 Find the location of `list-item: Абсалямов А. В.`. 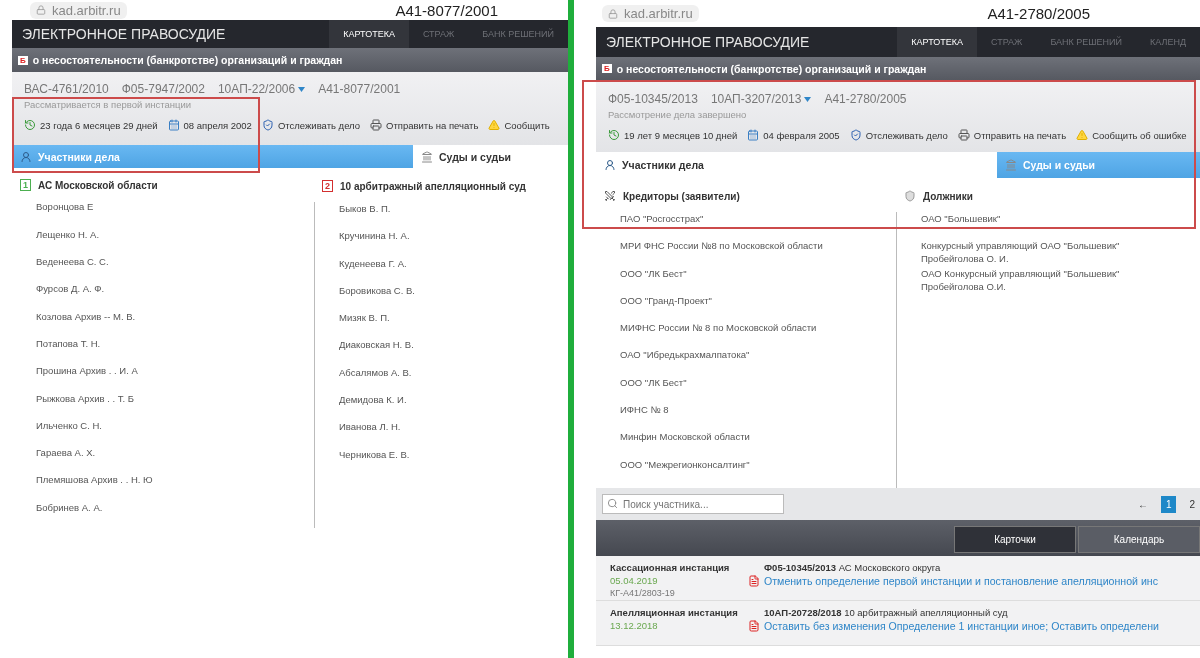

list-item: Абсалямов А. В. is located at coordinates (451, 379).